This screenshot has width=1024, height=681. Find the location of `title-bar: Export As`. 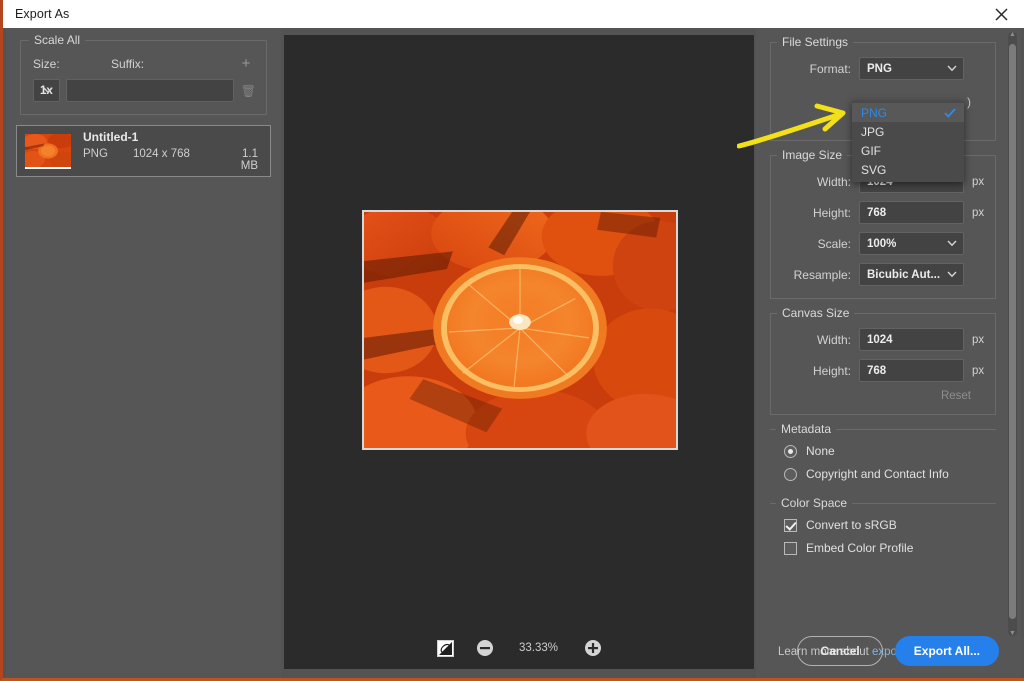

title-bar: Export As is located at coordinates (513, 14).